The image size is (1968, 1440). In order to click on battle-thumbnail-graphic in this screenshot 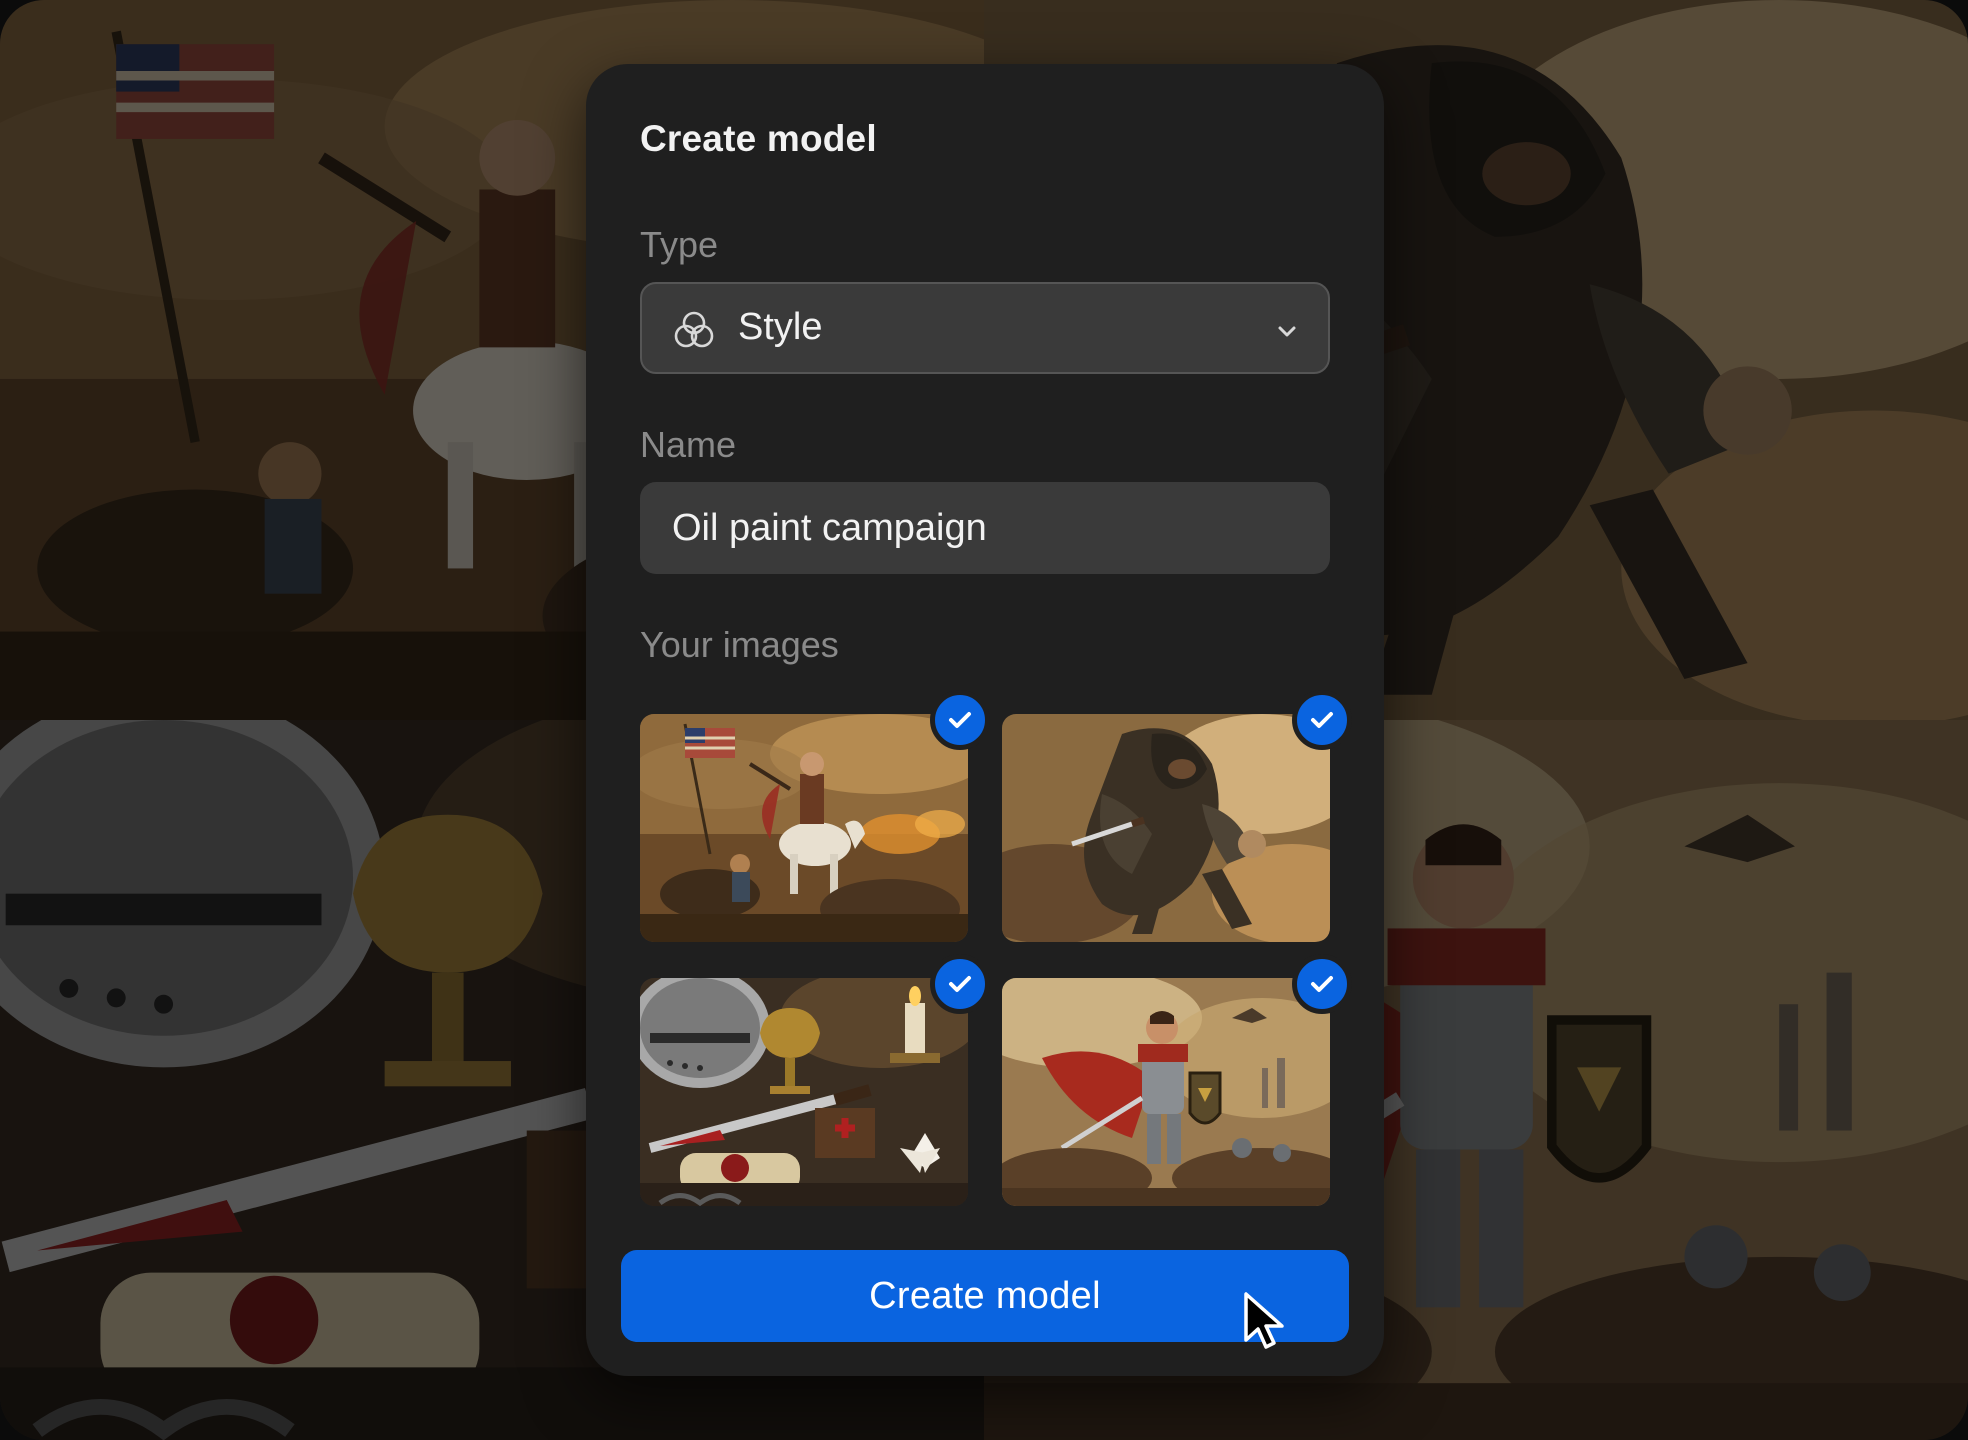, I will do `click(804, 828)`.